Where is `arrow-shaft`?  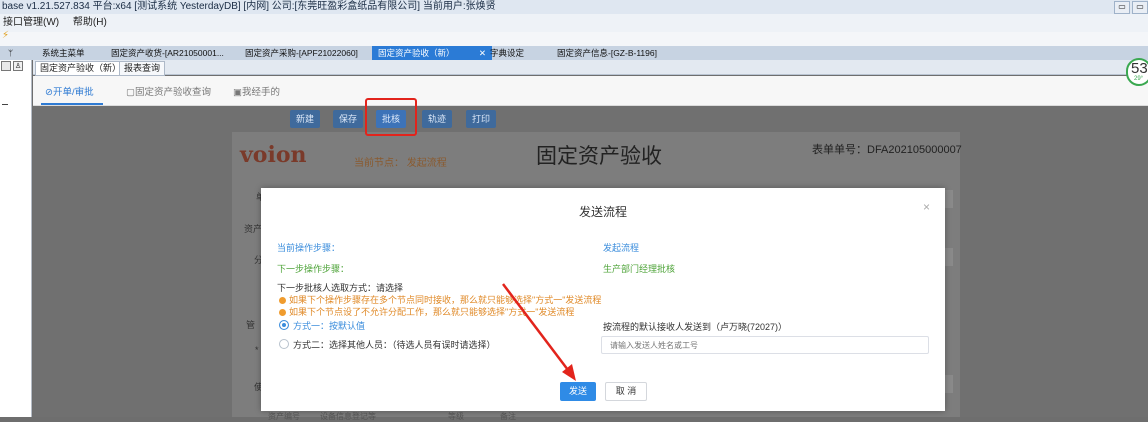
arrow-shaft is located at coordinates (535, 327).